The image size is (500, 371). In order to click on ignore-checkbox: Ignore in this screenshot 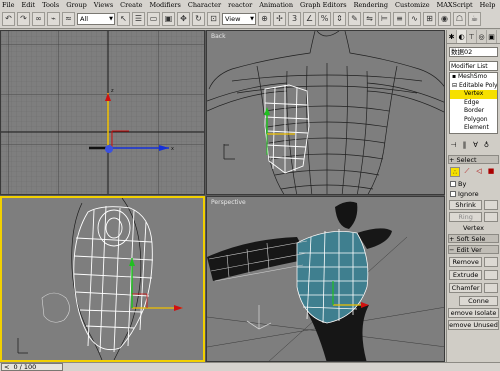, I will do `click(473, 194)`.